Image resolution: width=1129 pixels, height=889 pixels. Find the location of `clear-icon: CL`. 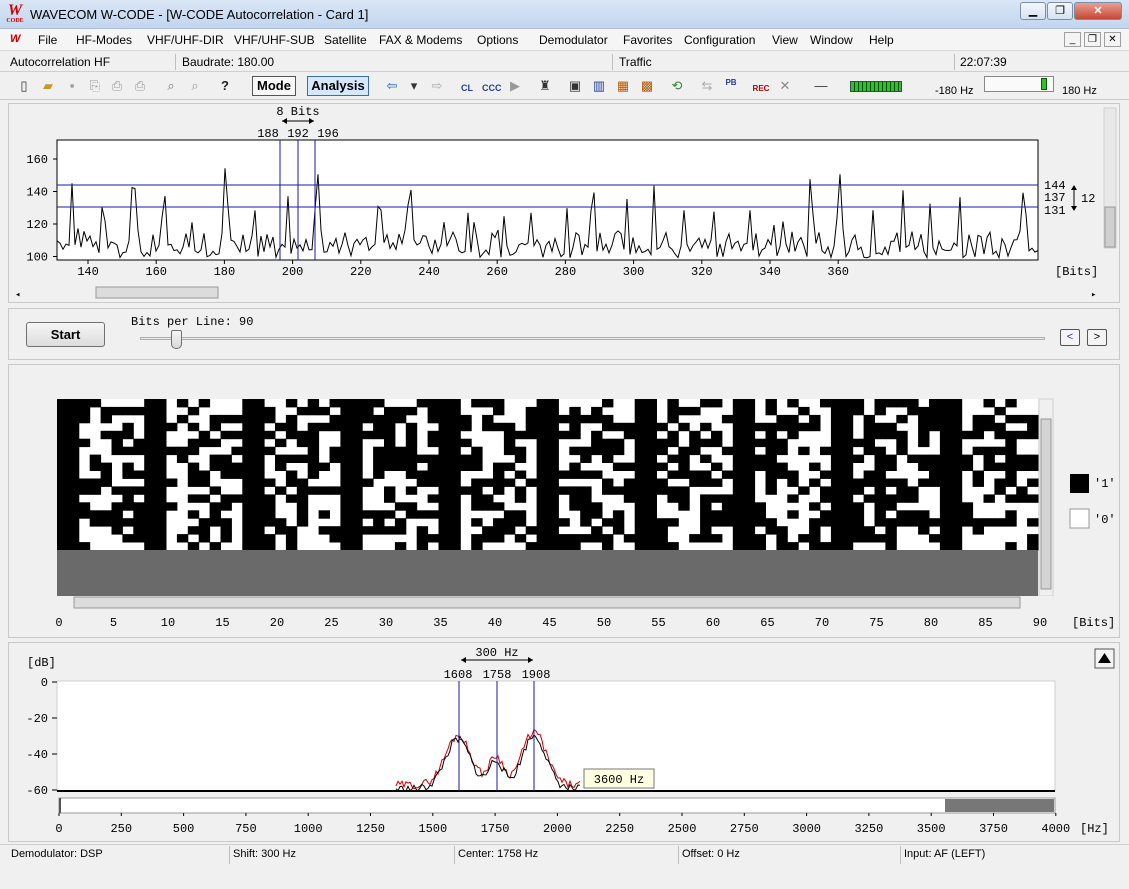

clear-icon: CL is located at coordinates (467, 86).